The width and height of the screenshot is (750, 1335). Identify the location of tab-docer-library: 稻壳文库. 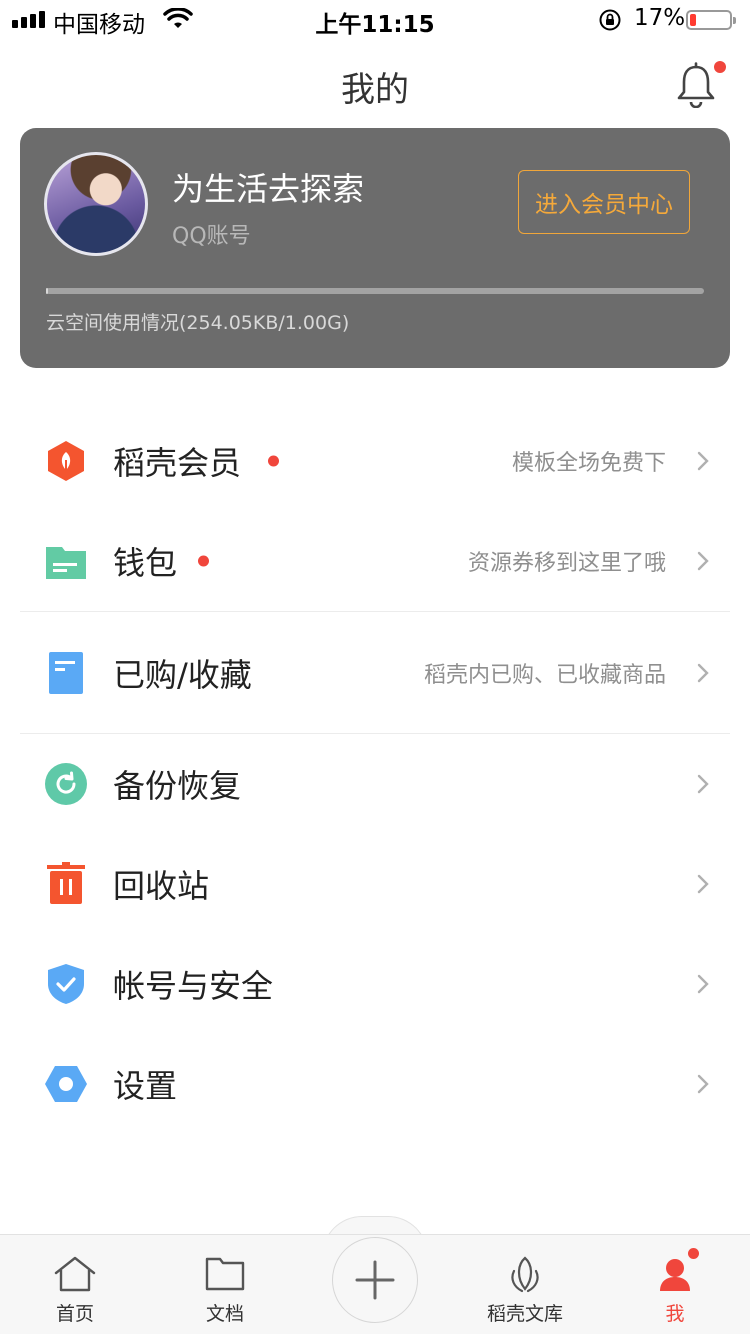
(525, 1285).